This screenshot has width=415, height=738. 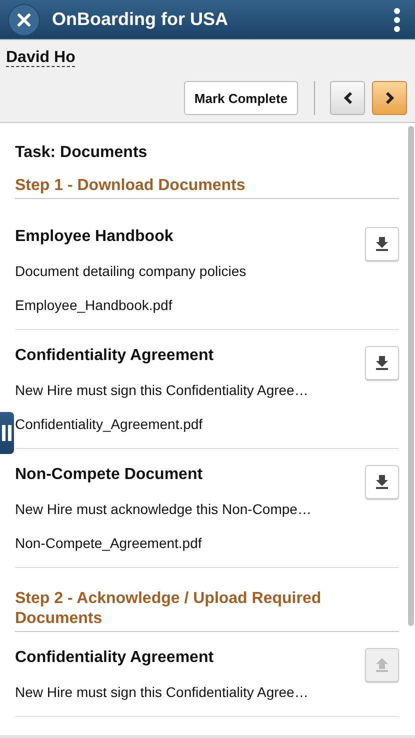 What do you see at coordinates (140, 19) in the screenshot?
I see `page-title: OnBoarding for USA` at bounding box center [140, 19].